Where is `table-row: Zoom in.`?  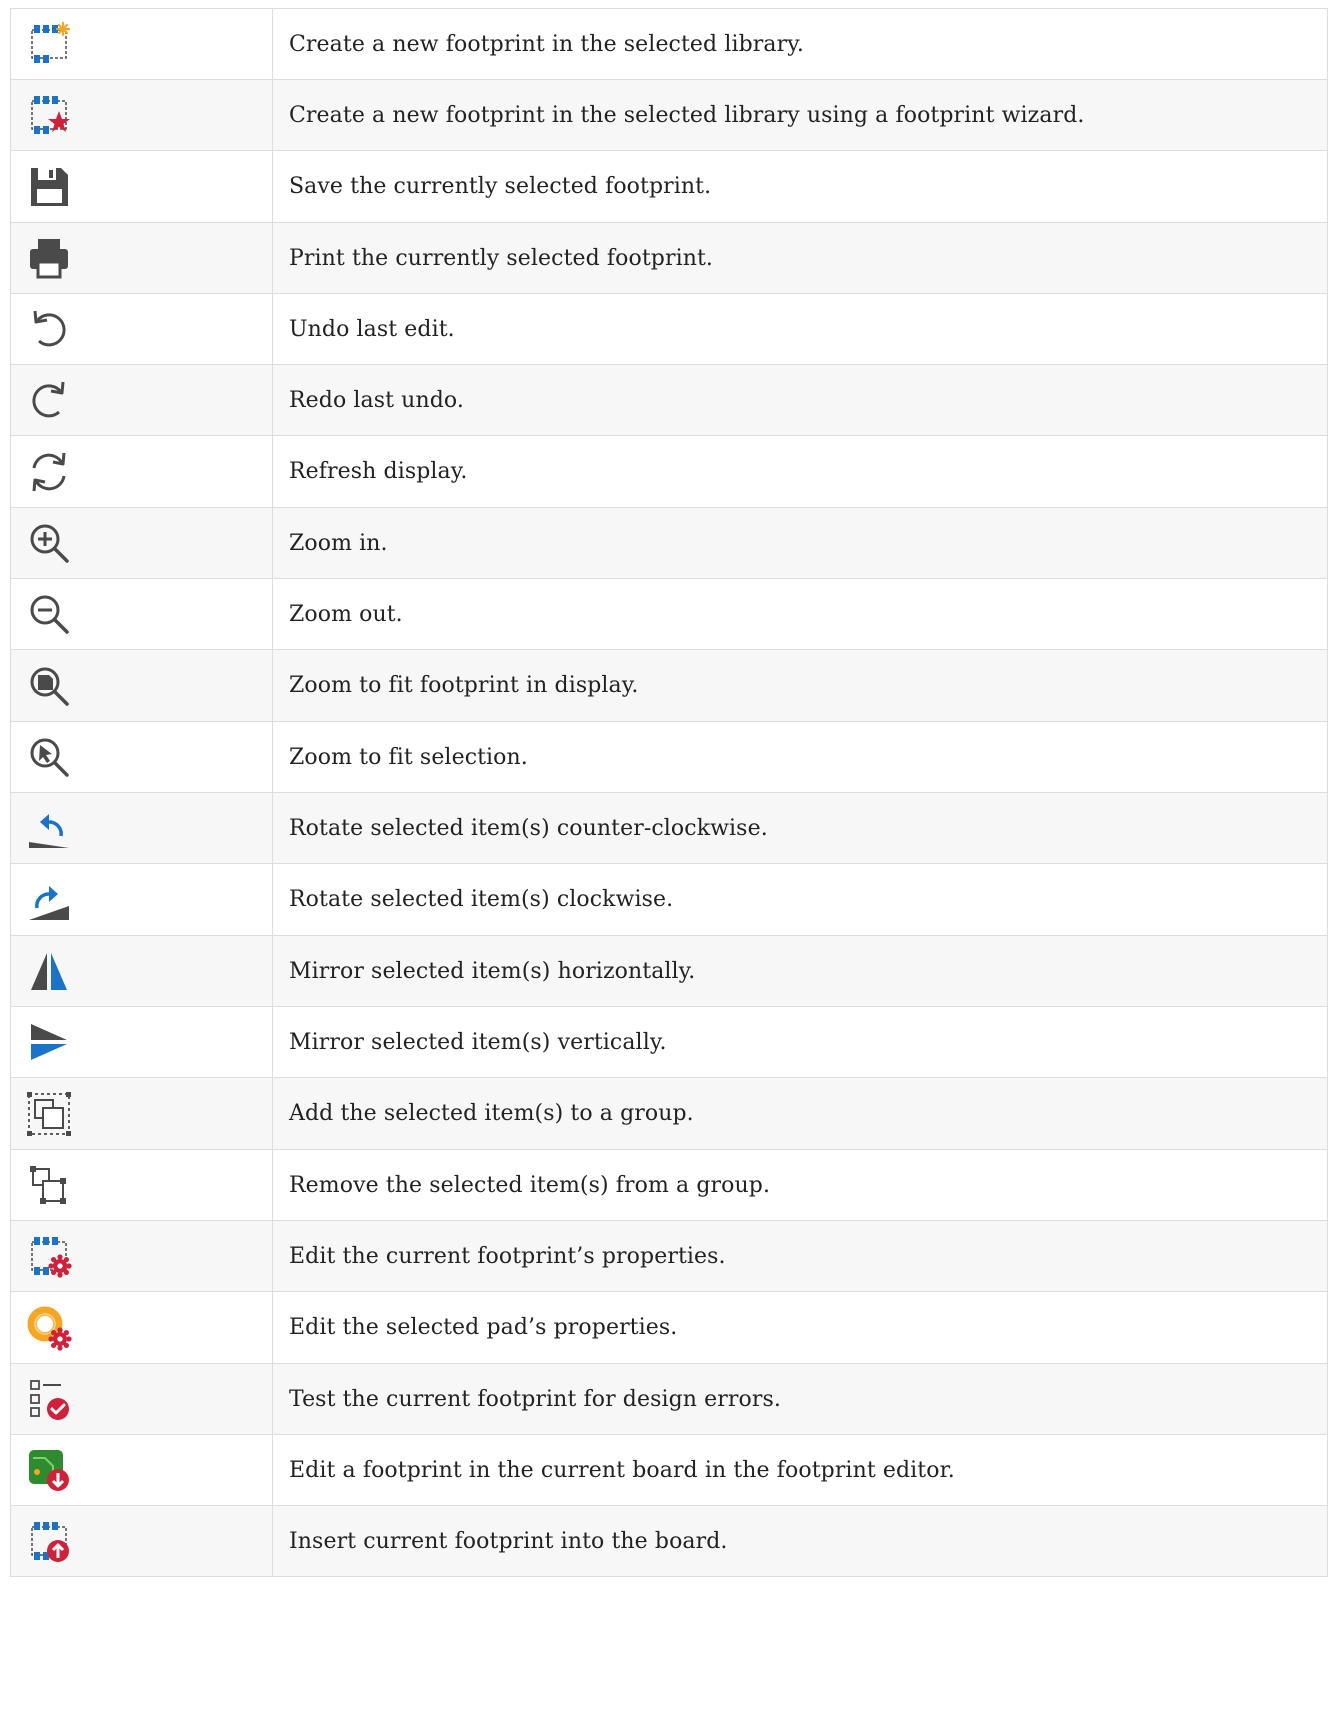
table-row: Zoom in. is located at coordinates (669, 543).